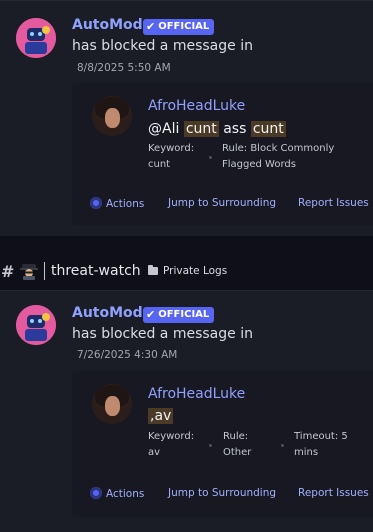 This screenshot has width=373, height=532. Describe the element at coordinates (171, 157) in the screenshot. I see `keyword-meta: Keyword: cunt` at that location.